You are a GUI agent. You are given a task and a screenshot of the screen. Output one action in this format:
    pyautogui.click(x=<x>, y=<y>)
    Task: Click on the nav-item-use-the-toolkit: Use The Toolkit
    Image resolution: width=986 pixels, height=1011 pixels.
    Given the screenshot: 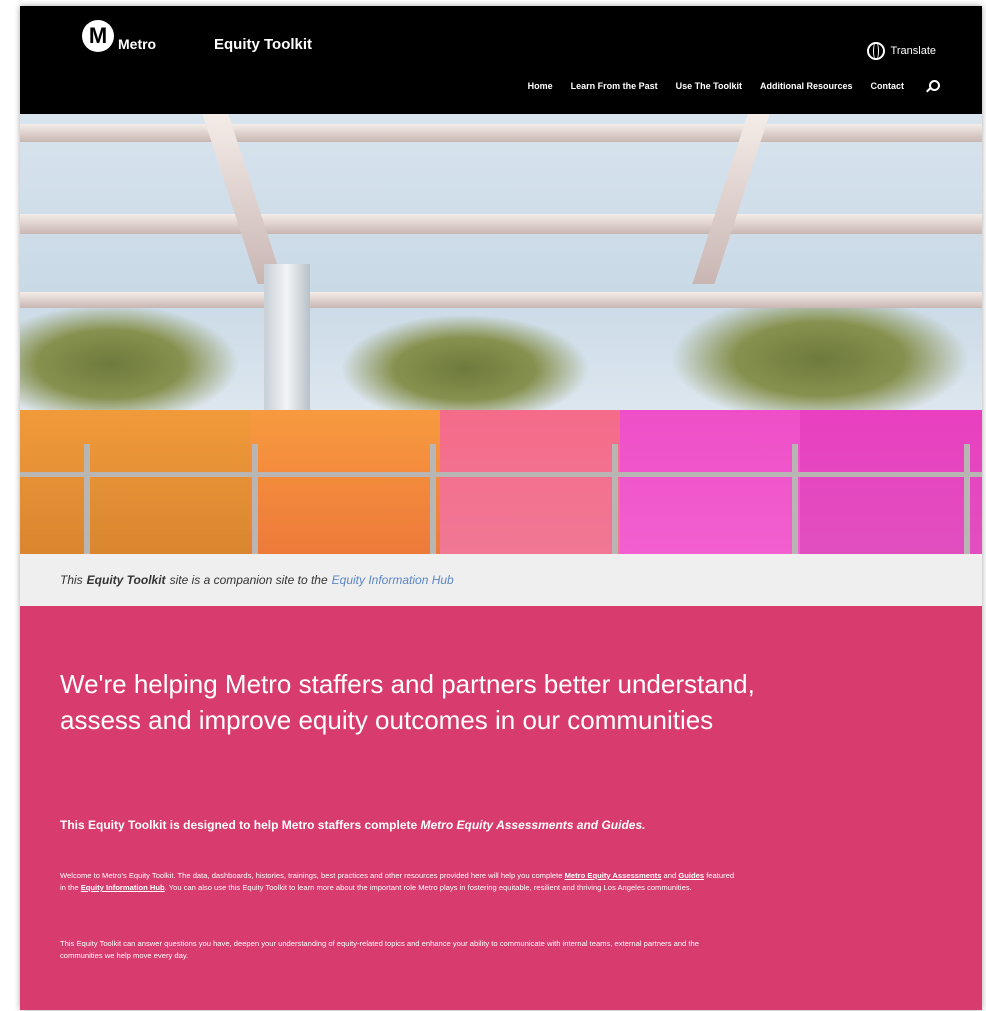 What is the action you would take?
    pyautogui.click(x=709, y=86)
    